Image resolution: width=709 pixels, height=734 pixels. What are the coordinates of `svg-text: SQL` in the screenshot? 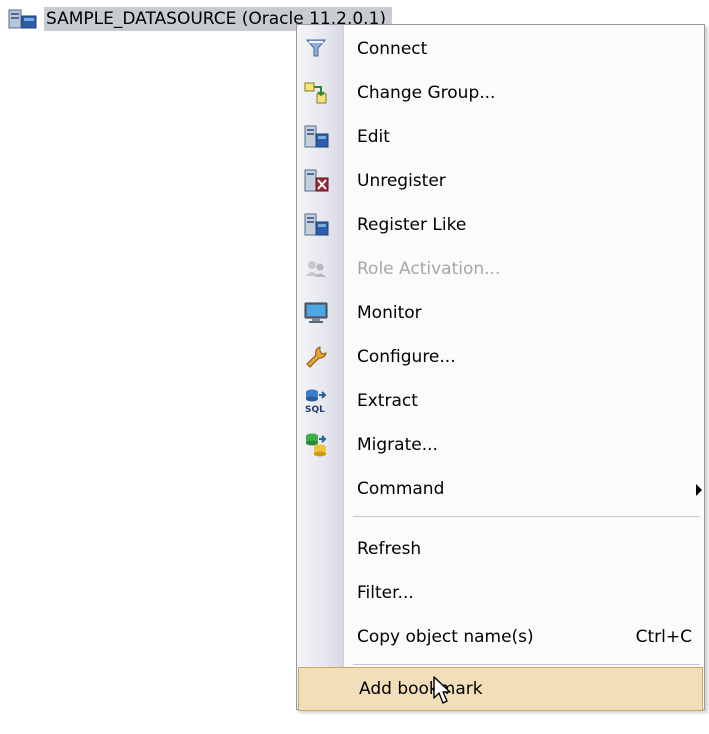 It's located at (315, 409).